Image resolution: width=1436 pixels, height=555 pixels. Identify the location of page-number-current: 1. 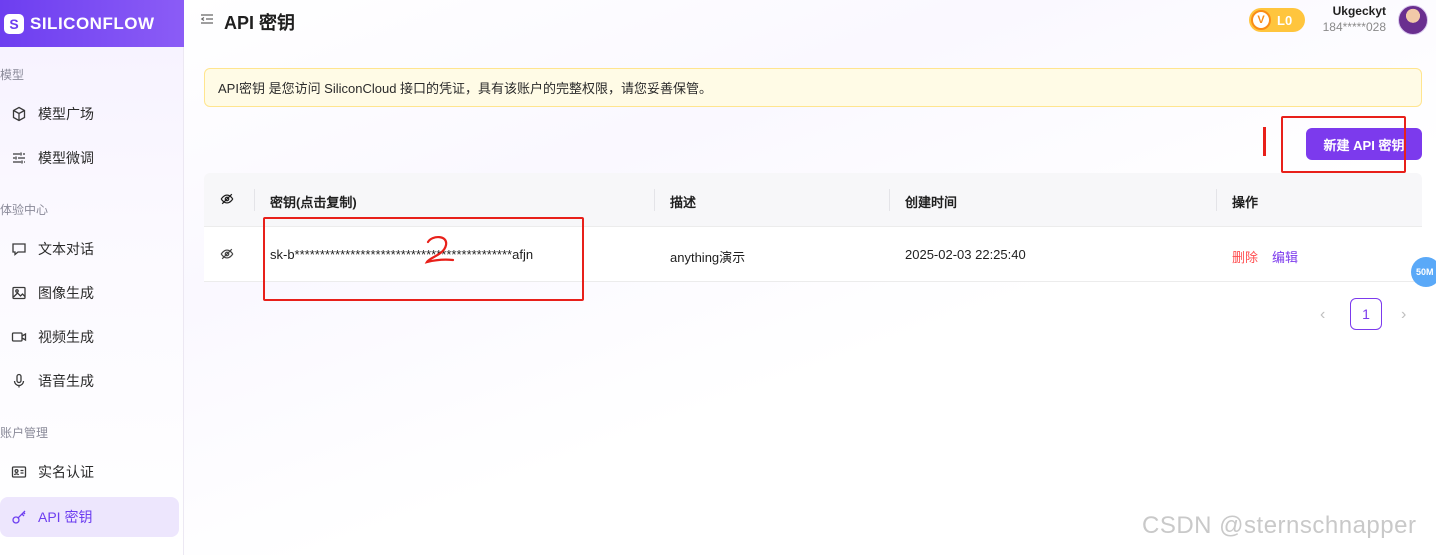
(1366, 314).